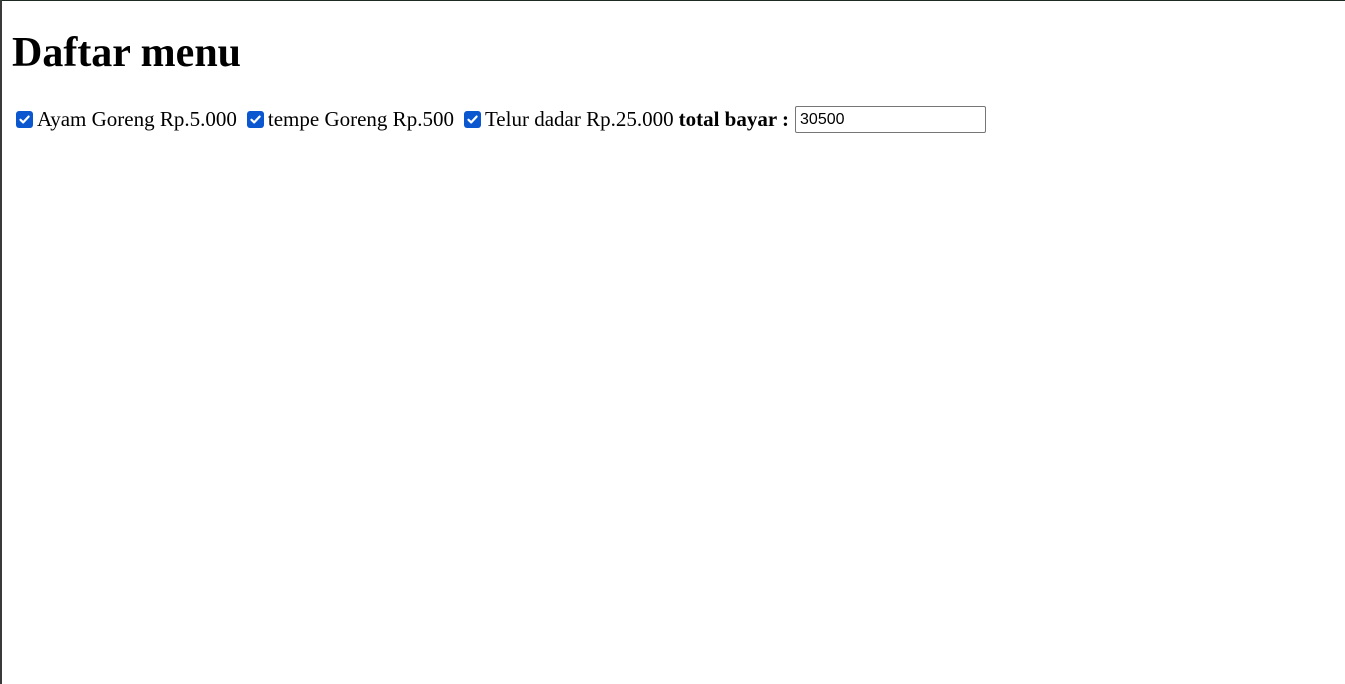  What do you see at coordinates (891, 119) in the screenshot?
I see `total-input` at bounding box center [891, 119].